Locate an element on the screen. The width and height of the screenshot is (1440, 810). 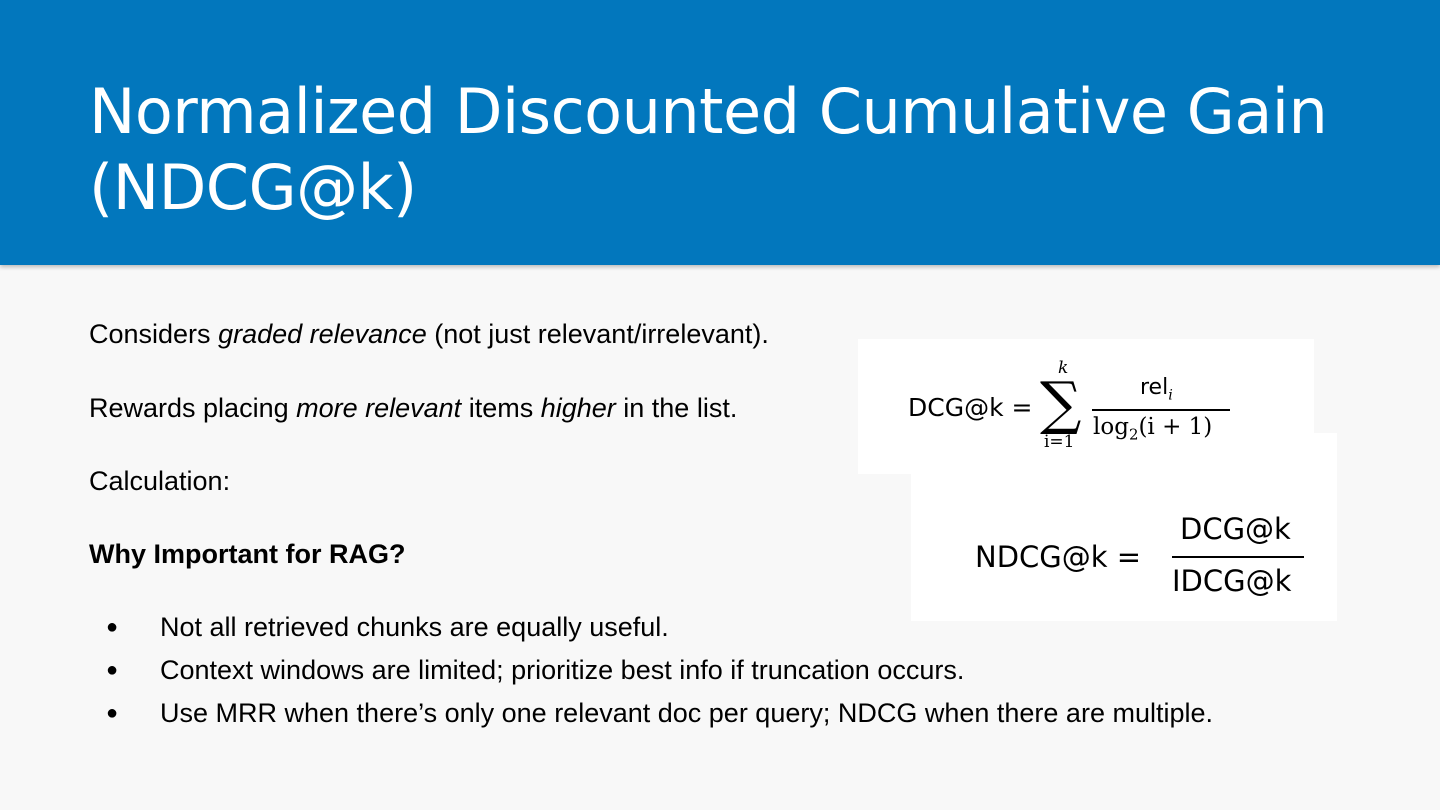
p2-emphasis-2: higher is located at coordinates (578, 408).